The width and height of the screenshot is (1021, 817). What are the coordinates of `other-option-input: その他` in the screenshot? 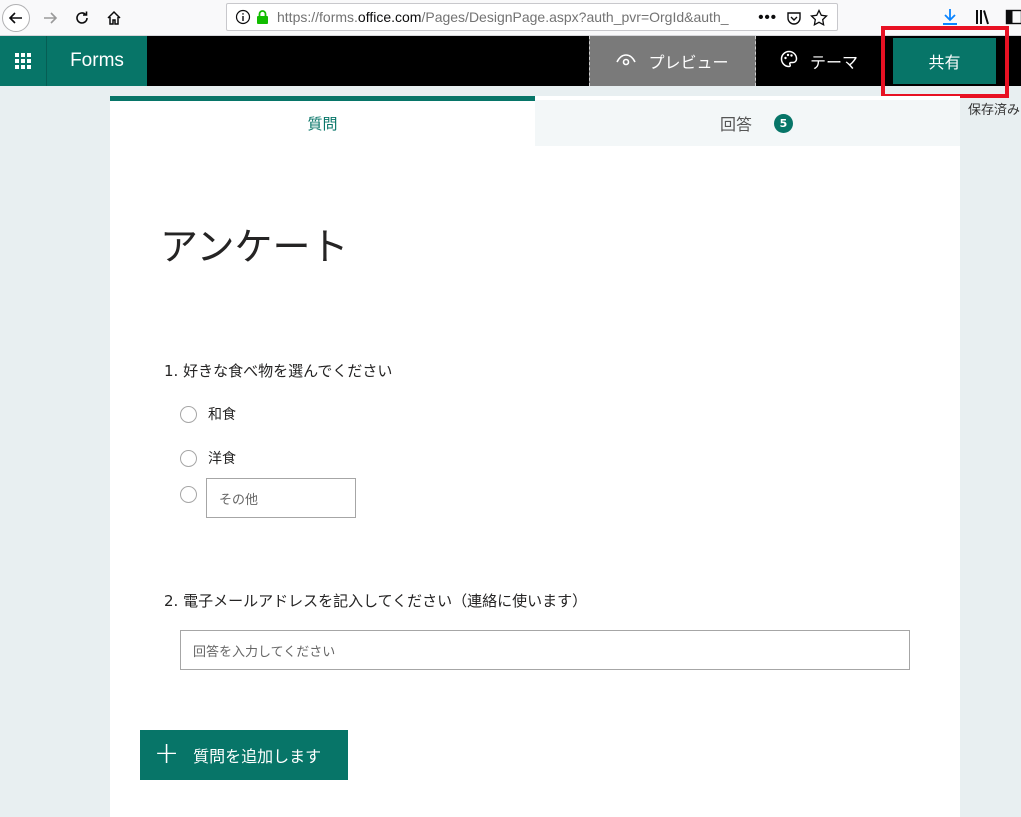 It's located at (281, 498).